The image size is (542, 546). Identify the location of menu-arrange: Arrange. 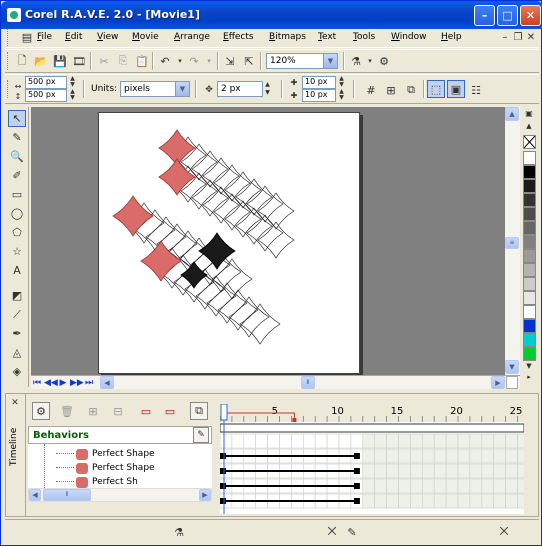
(192, 37).